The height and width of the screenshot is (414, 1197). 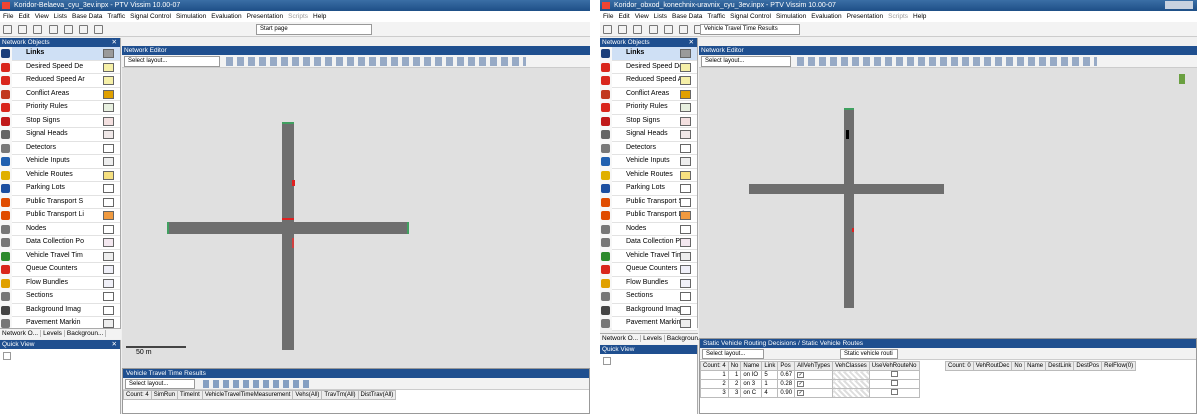 I want to click on column-header: VehicleTravelTimeMeasurement, so click(x=247, y=395).